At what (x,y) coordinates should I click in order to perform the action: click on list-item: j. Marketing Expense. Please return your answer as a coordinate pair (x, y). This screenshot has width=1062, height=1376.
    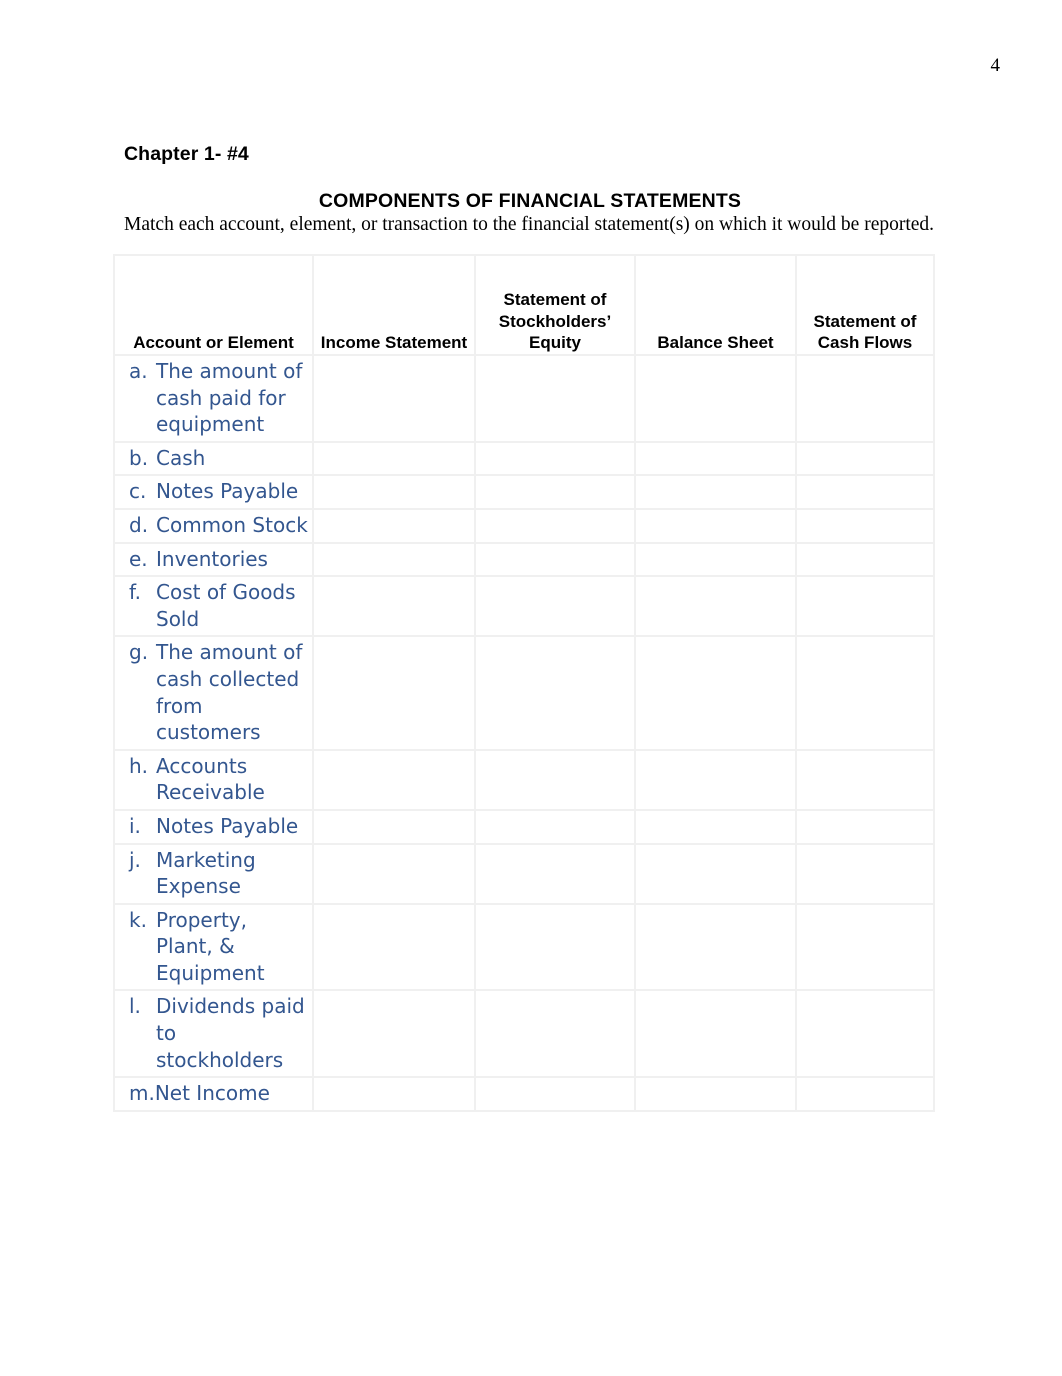
    Looking at the image, I should click on (218, 873).